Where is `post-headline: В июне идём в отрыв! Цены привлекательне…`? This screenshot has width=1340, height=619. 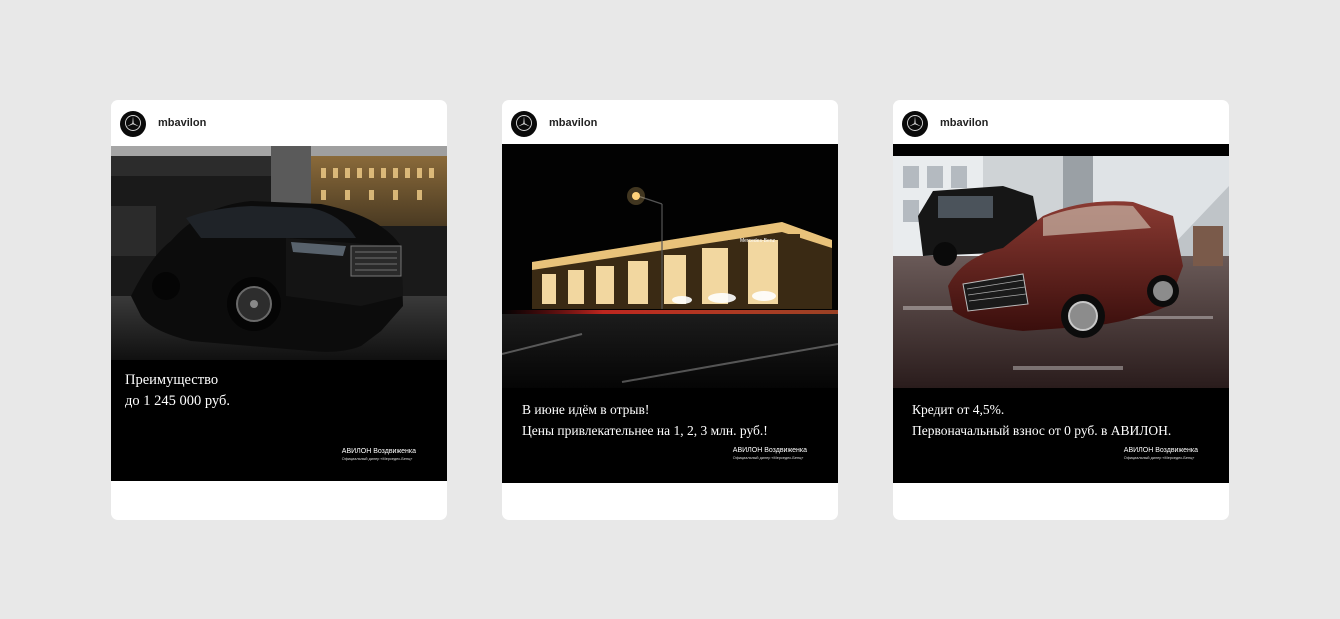
post-headline: В июне идём в отрыв! Цены привлекательне… is located at coordinates (645, 420).